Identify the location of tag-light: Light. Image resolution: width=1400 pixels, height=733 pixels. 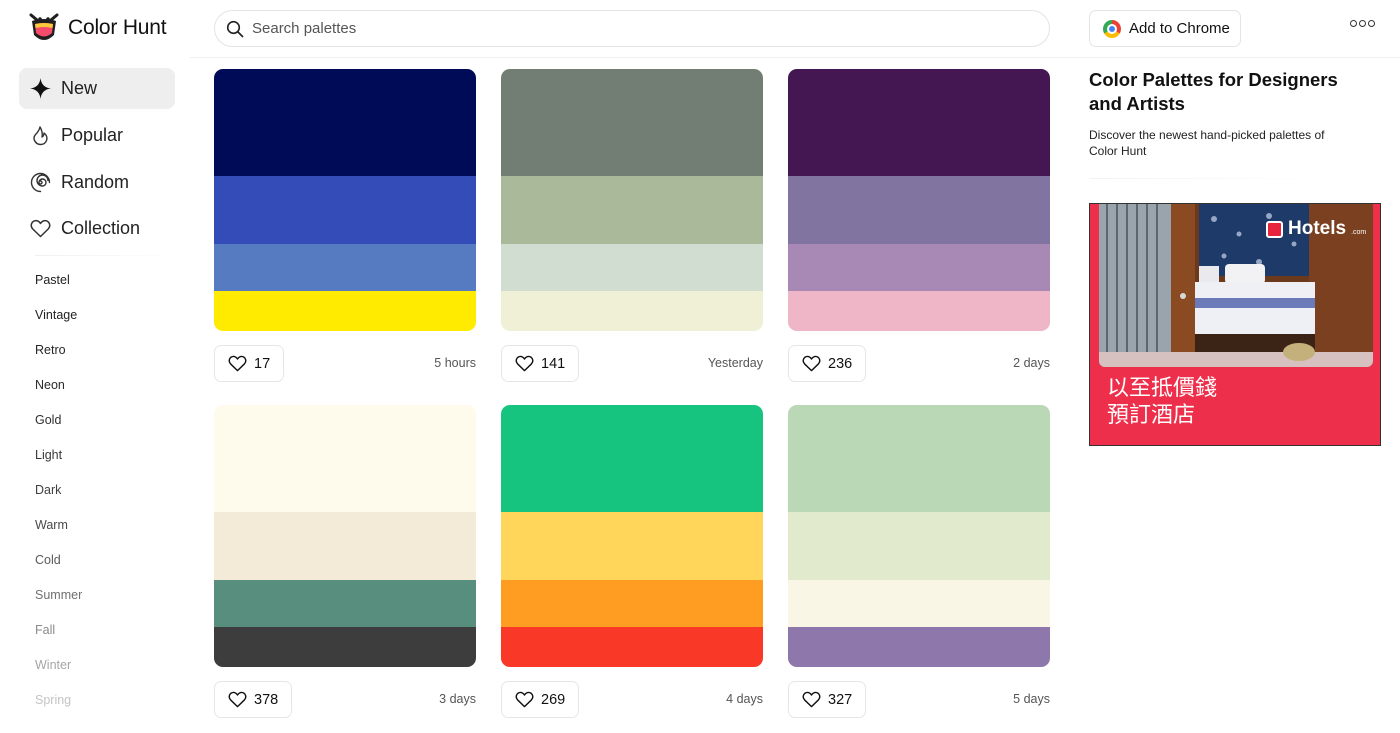
(48, 455).